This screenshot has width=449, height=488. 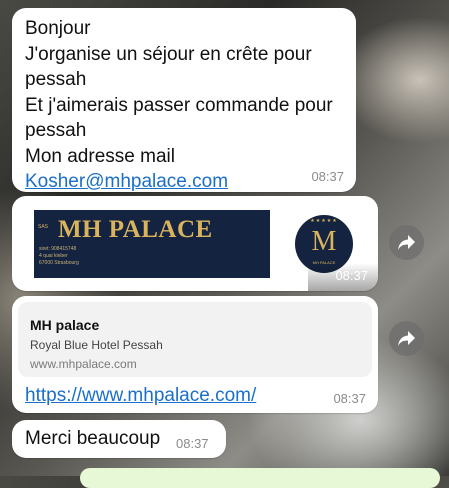 I want to click on message-text: Merci beaucoup, so click(x=93, y=438).